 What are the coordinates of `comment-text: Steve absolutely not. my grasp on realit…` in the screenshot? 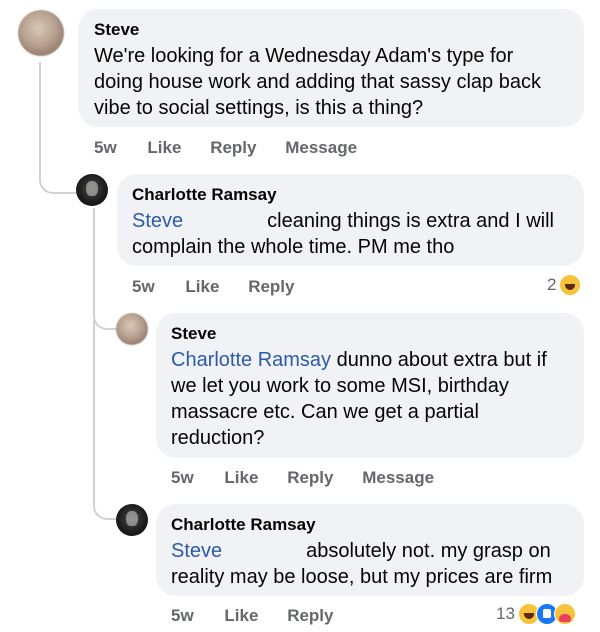 It's located at (362, 563).